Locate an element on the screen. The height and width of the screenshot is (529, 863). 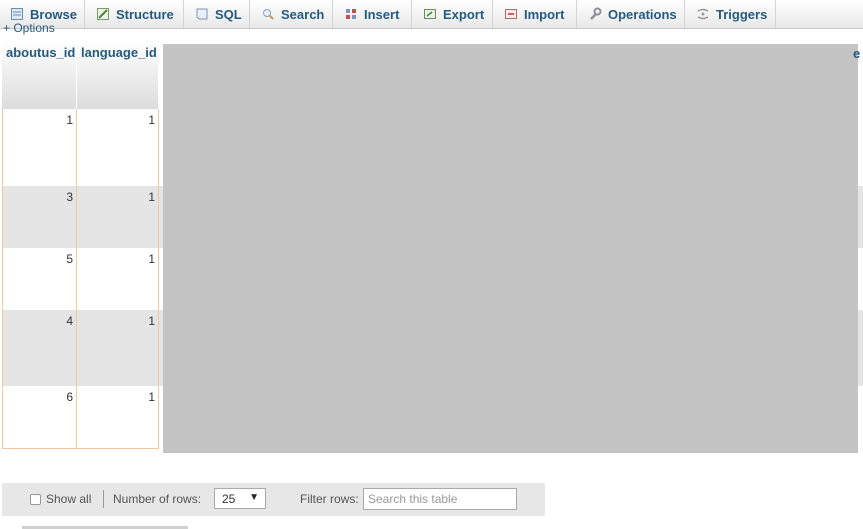
tab-label: Export is located at coordinates (464, 14).